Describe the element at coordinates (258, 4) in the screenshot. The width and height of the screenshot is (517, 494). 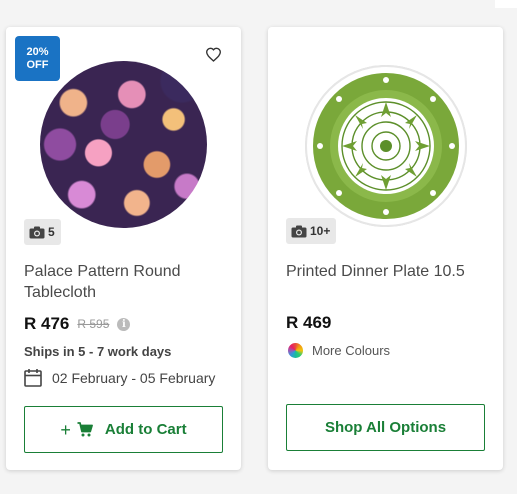
I see `top-strip` at that location.